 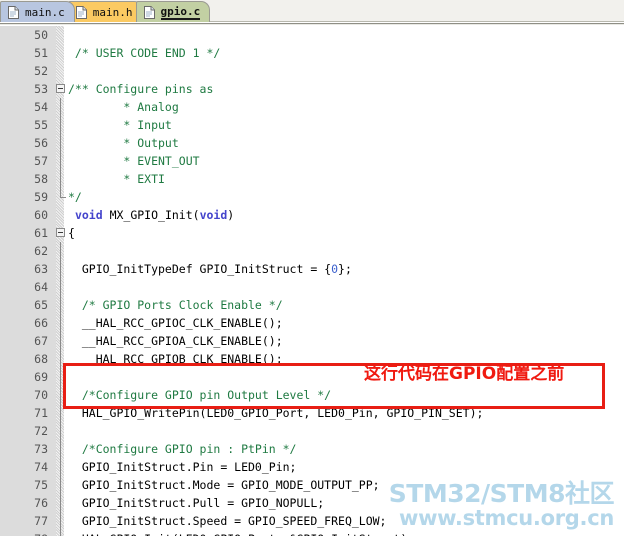 I want to click on line-number: 57, so click(x=41, y=161).